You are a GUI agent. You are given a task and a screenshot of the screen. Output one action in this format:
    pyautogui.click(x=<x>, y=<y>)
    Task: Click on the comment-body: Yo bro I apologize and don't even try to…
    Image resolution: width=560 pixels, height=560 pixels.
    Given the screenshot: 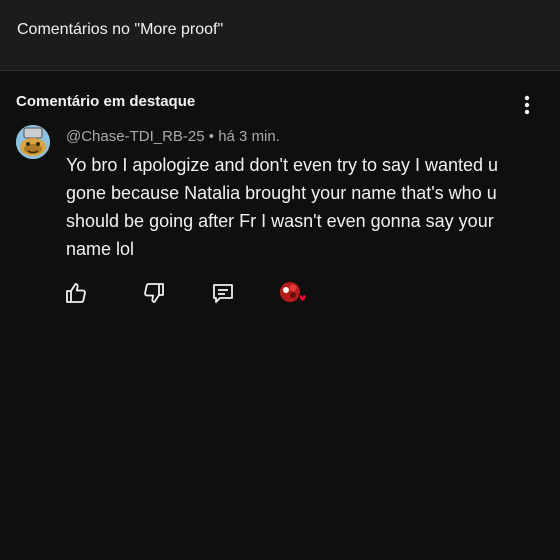 What is the action you would take?
    pyautogui.click(x=282, y=207)
    